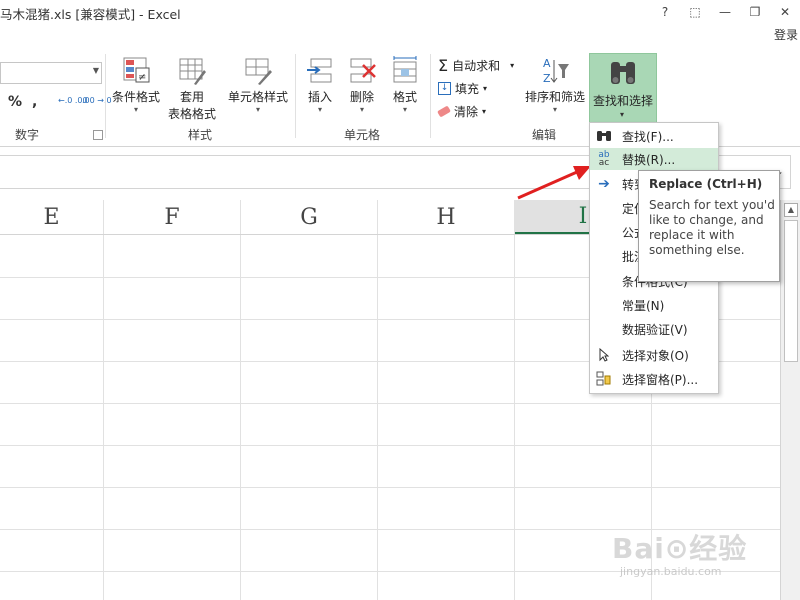  I want to click on help-button: ?, so click(665, 12).